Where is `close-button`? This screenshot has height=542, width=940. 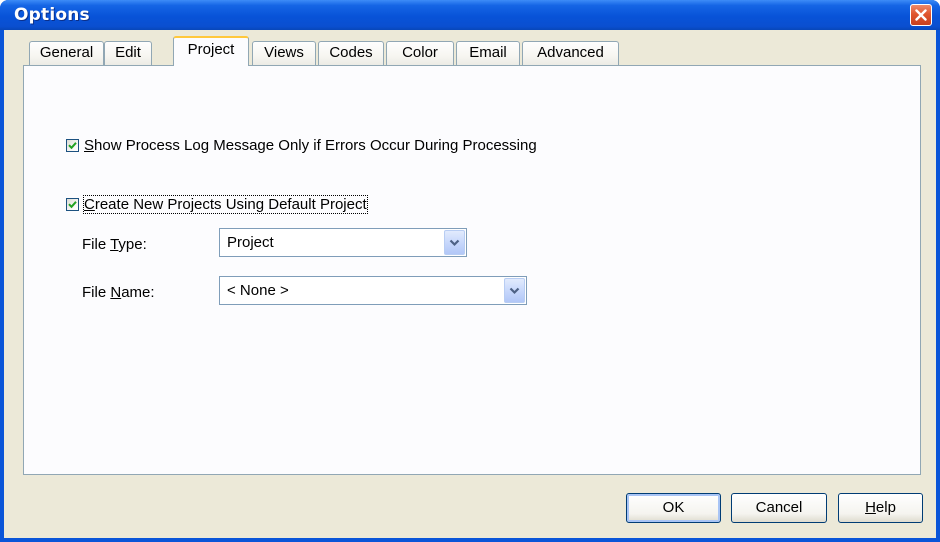 close-button is located at coordinates (921, 15).